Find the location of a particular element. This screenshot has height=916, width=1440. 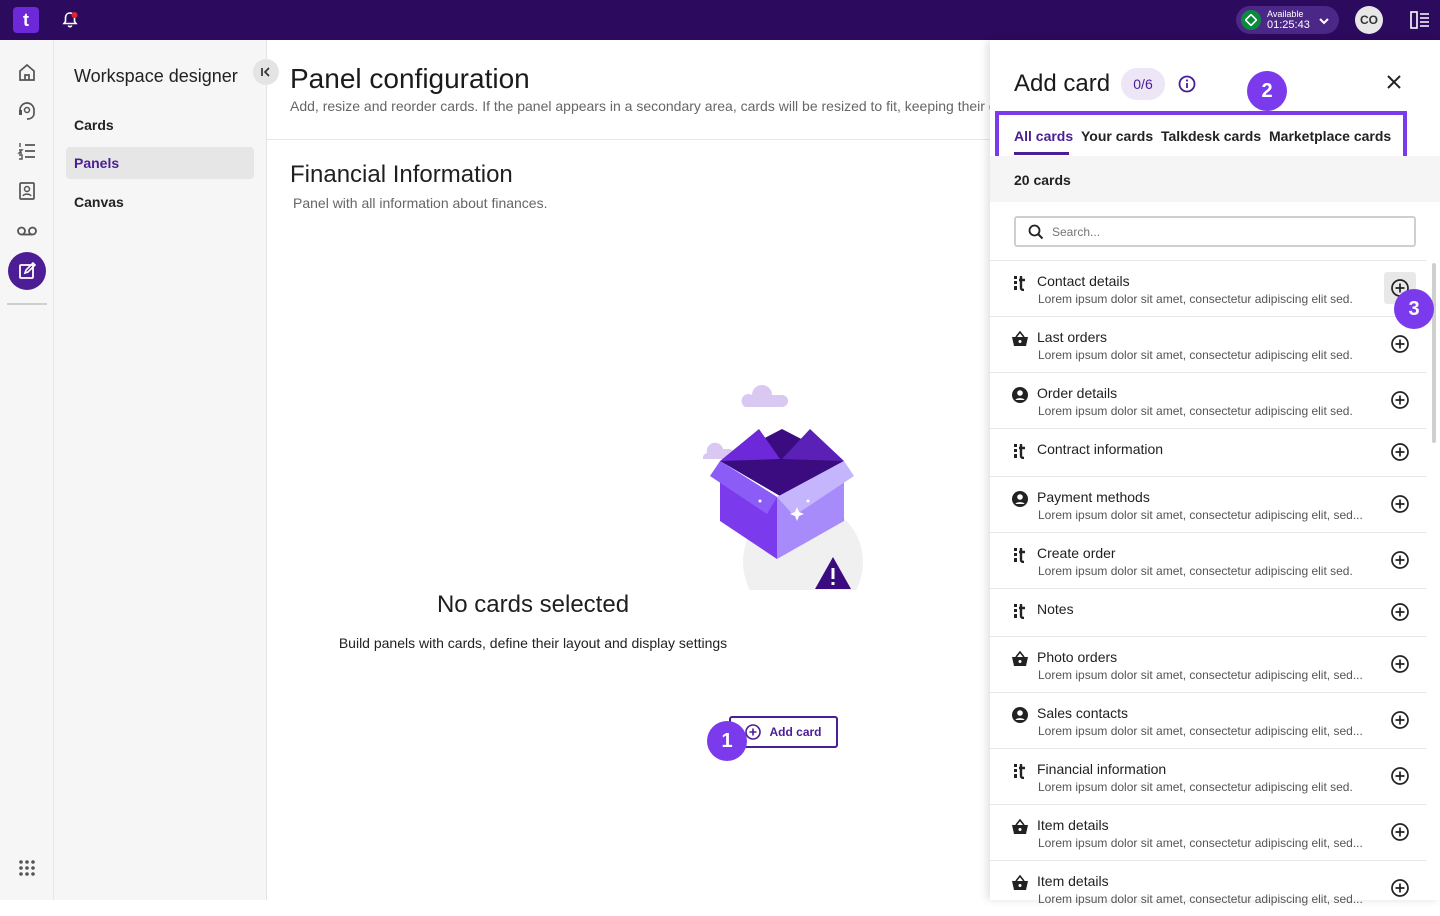

search-field is located at coordinates (1215, 231).